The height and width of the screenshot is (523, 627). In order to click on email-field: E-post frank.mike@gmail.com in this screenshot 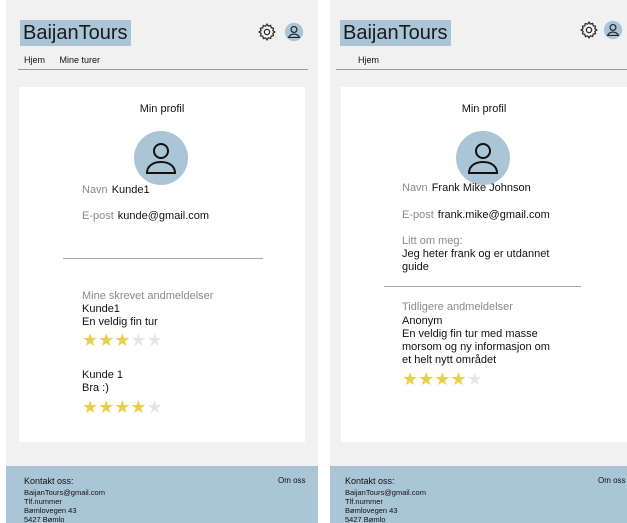, I will do `click(476, 215)`.